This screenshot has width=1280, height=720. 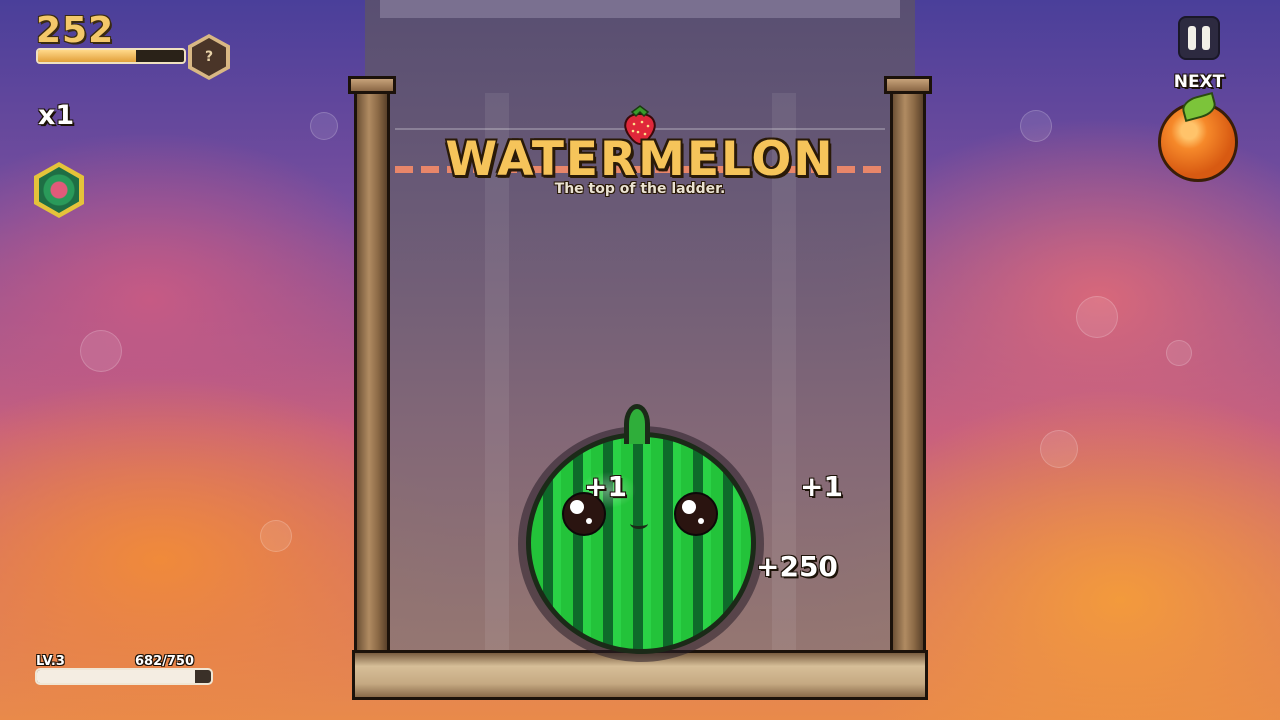 What do you see at coordinates (637, 424) in the screenshot?
I see `watermelon-stem` at bounding box center [637, 424].